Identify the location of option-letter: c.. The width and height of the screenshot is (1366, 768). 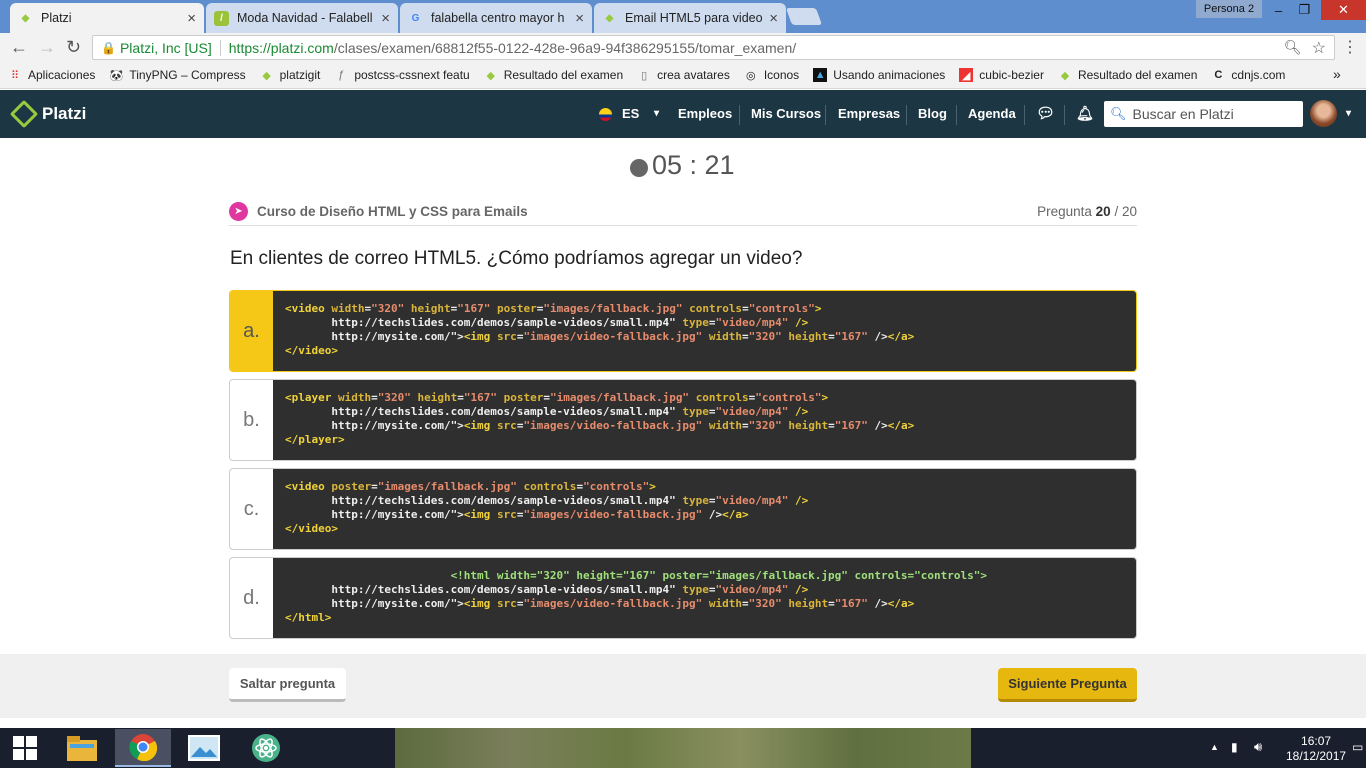
(251, 508).